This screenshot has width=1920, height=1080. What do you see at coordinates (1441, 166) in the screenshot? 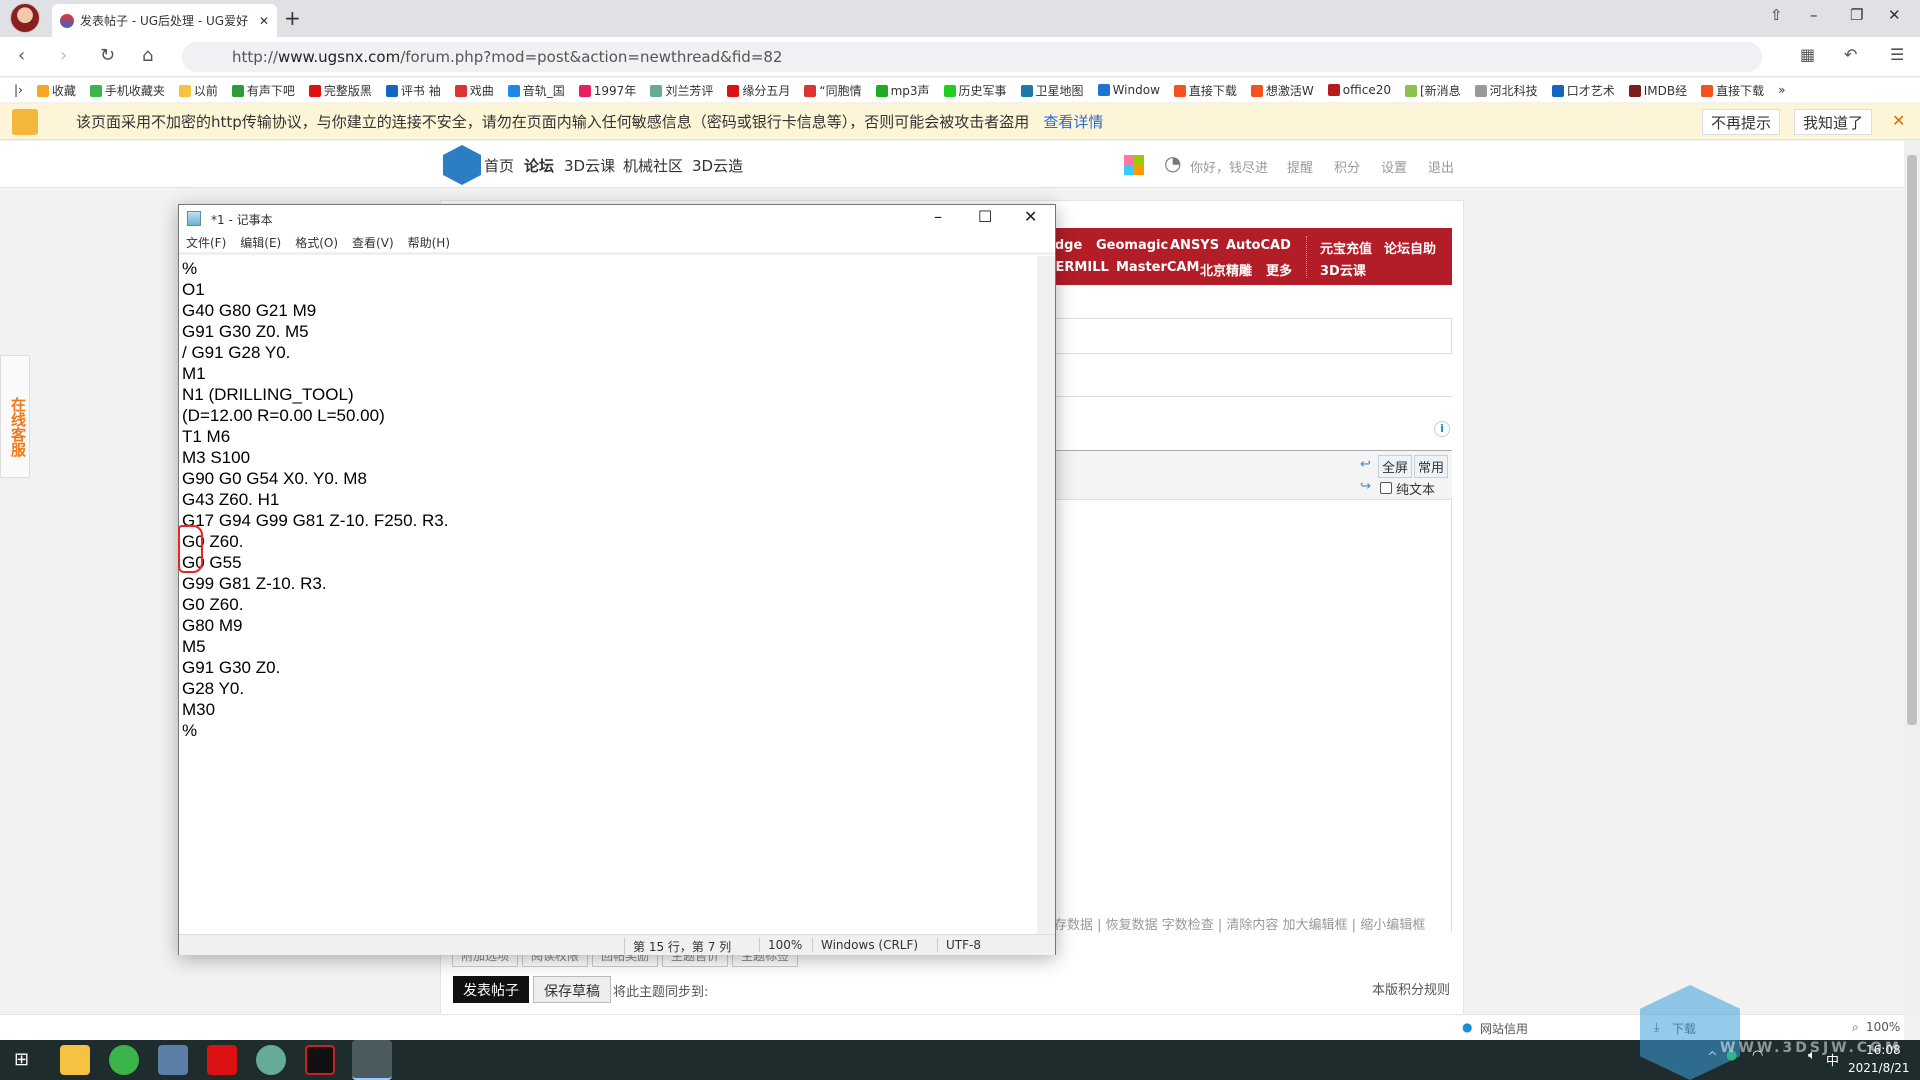
I see `logout-link: 退出` at bounding box center [1441, 166].